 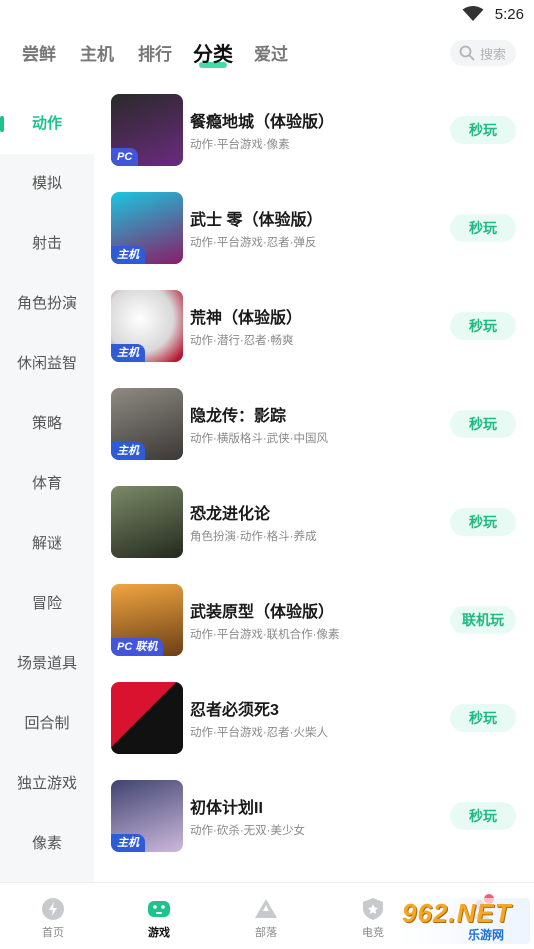 I want to click on game-title: 餐瘾地城（体验版）, so click(x=262, y=122).